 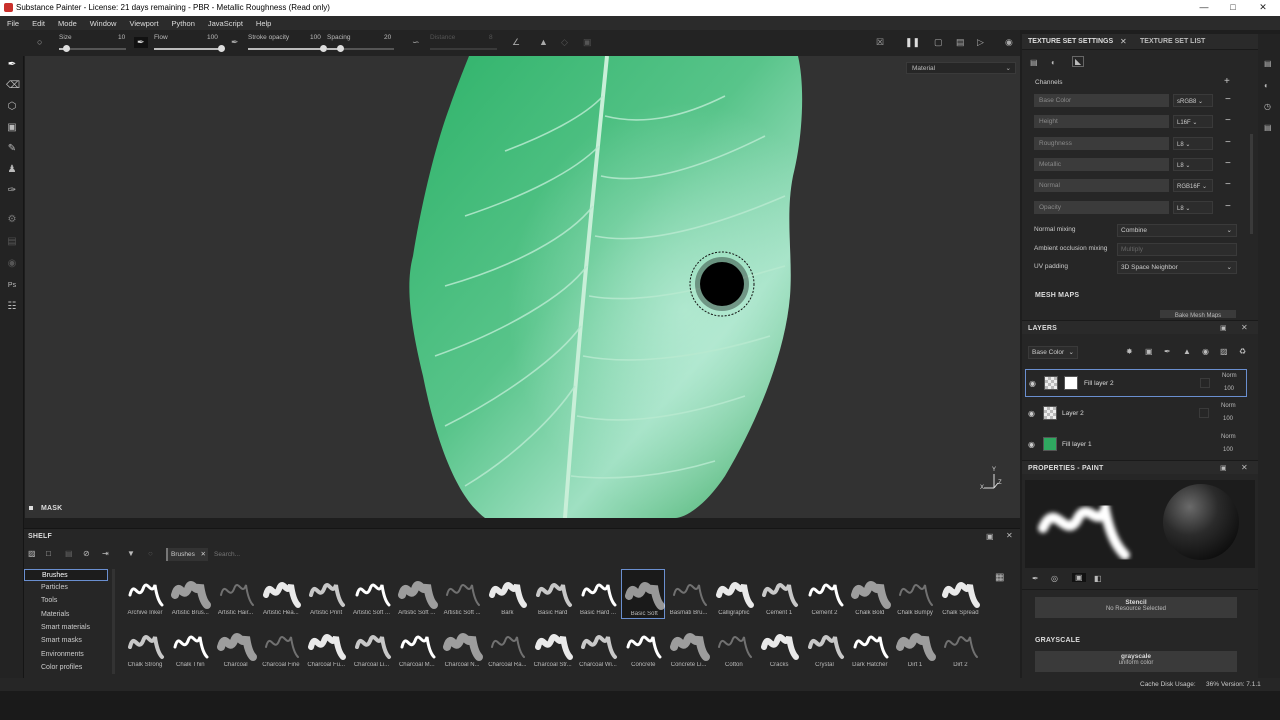 I want to click on brush-item: Chalk Bumpy, so click(x=915, y=594).